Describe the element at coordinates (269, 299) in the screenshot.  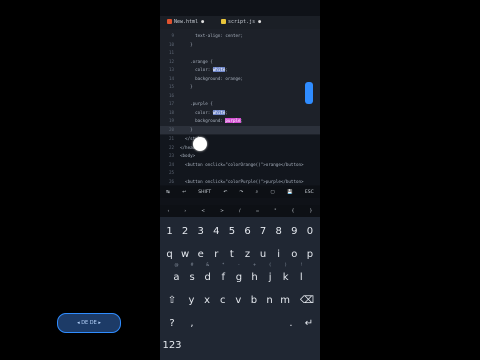
I see `key-n: n` at that location.